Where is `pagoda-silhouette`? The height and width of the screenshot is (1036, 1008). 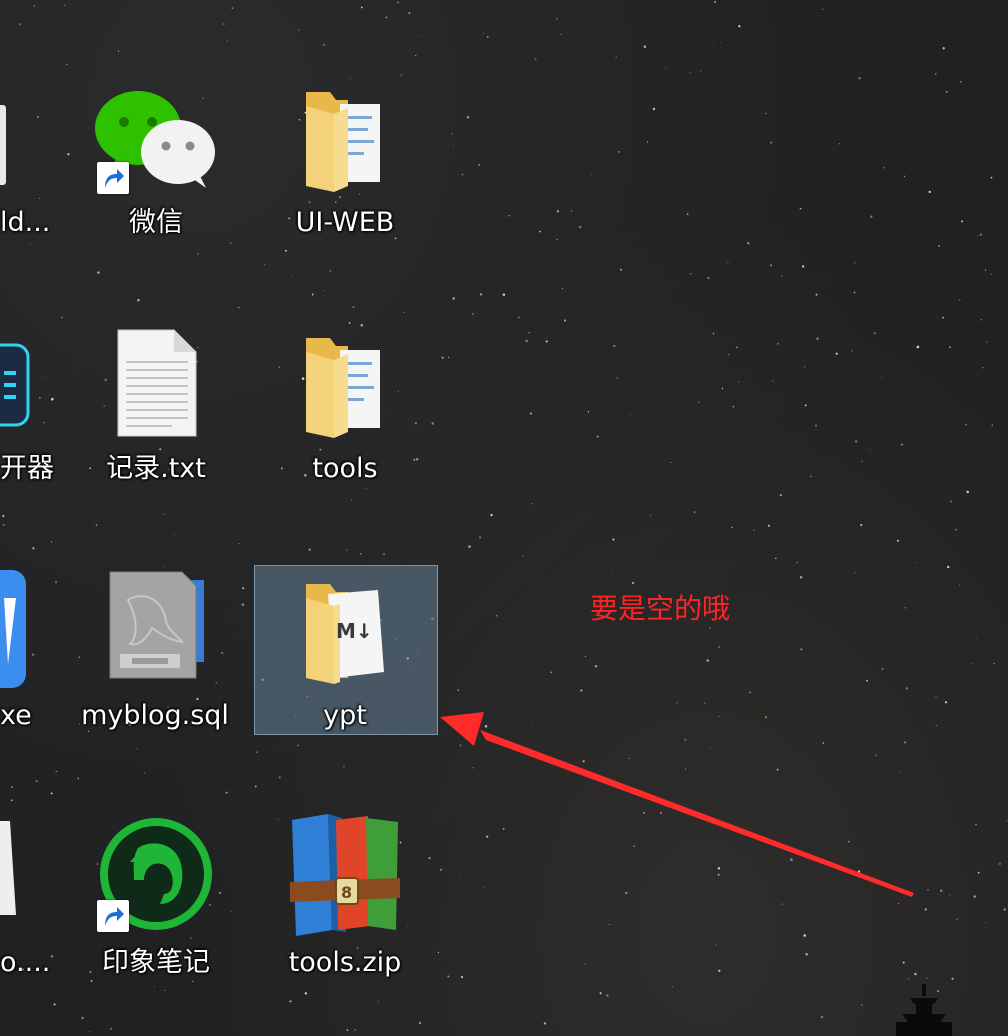
pagoda-silhouette is located at coordinates (924, 1010).